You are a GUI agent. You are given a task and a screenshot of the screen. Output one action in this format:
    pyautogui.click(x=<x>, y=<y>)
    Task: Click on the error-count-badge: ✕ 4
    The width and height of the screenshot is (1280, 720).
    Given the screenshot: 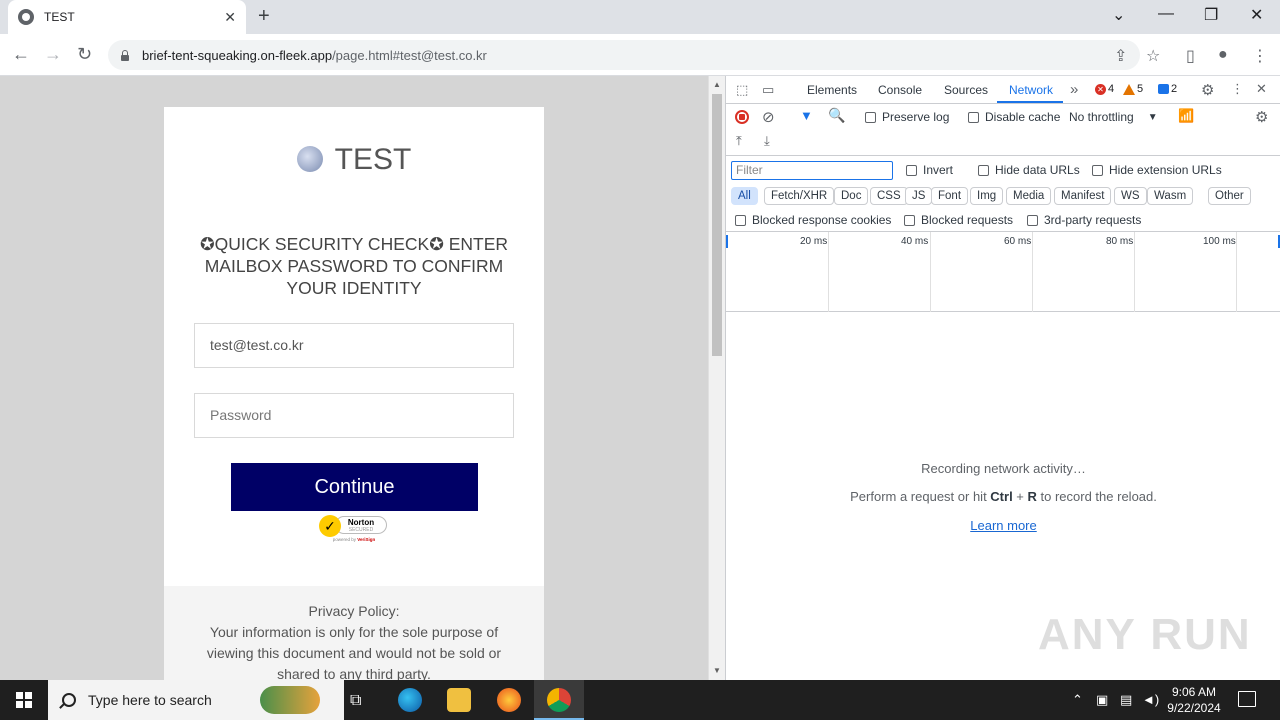 What is the action you would take?
    pyautogui.click(x=1104, y=89)
    